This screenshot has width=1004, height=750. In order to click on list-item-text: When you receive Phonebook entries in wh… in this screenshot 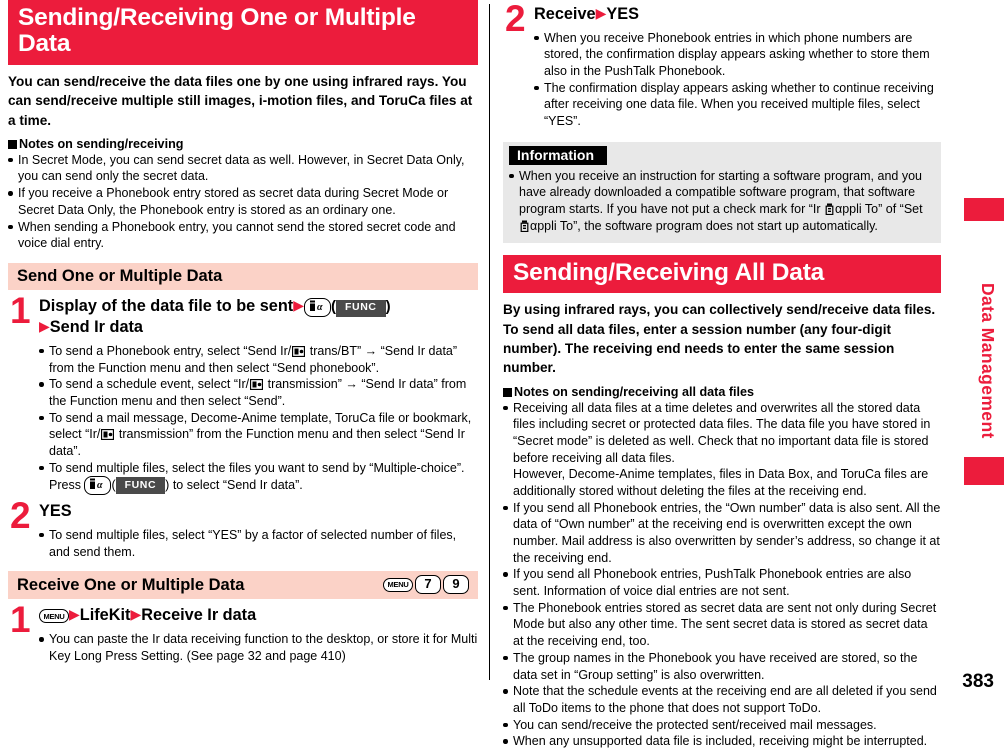, I will do `click(737, 54)`.